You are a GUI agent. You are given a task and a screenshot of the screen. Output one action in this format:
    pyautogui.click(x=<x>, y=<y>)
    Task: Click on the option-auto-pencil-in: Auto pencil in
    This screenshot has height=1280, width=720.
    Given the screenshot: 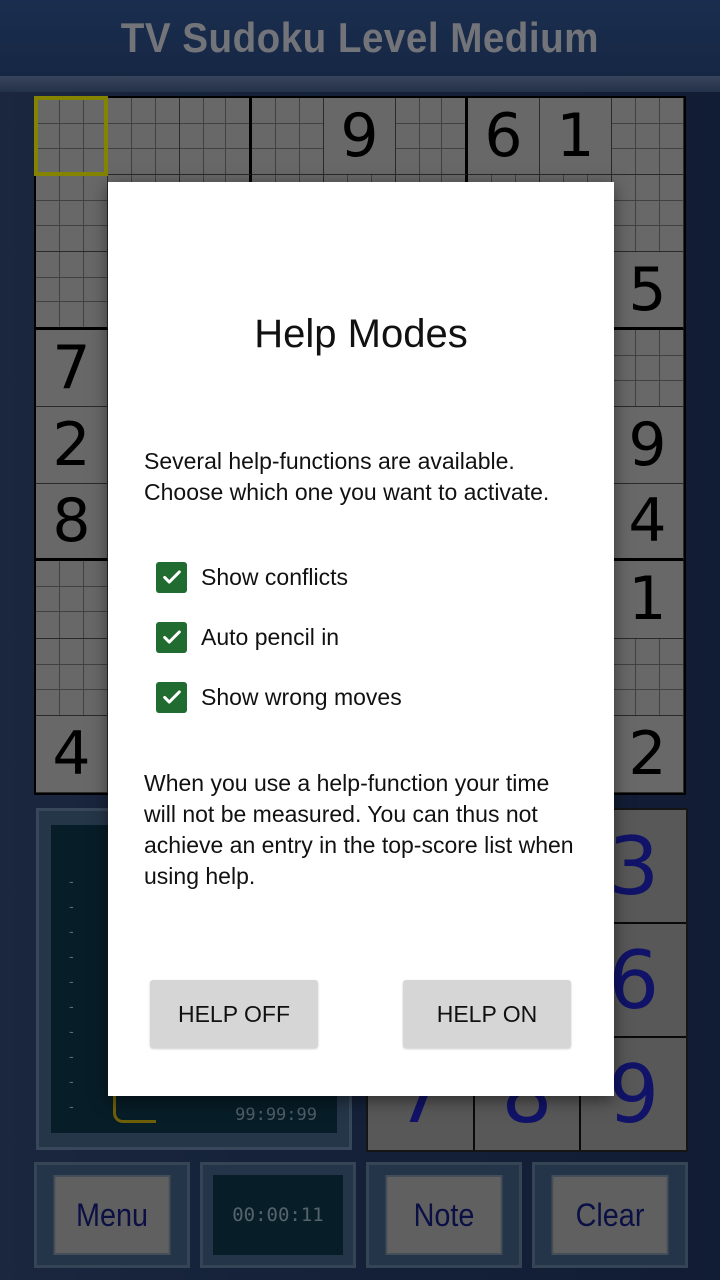 What is the action you would take?
    pyautogui.click(x=247, y=637)
    